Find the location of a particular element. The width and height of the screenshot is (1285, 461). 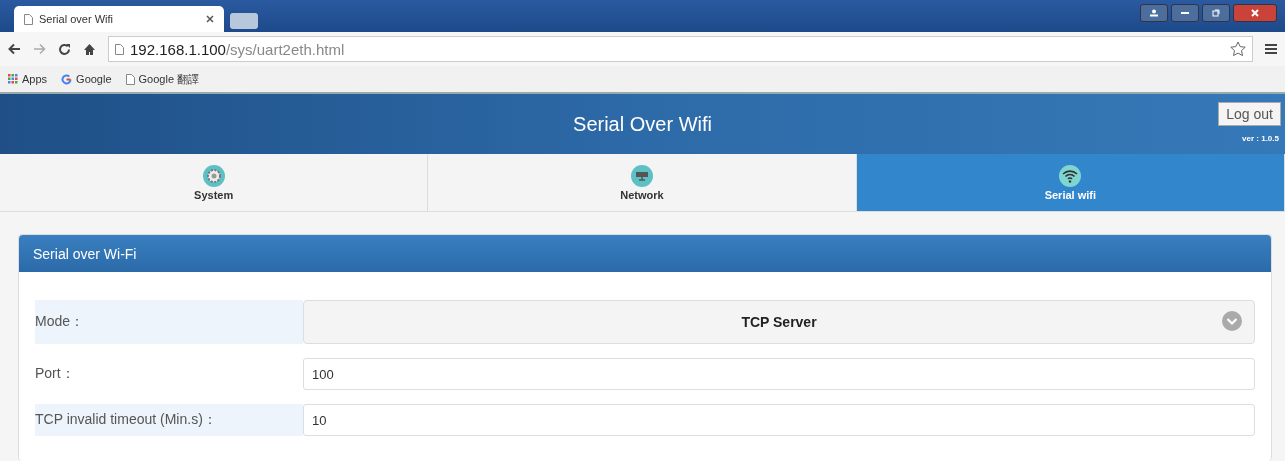

nav-tab-label: Serial wifi is located at coordinates (1070, 194).